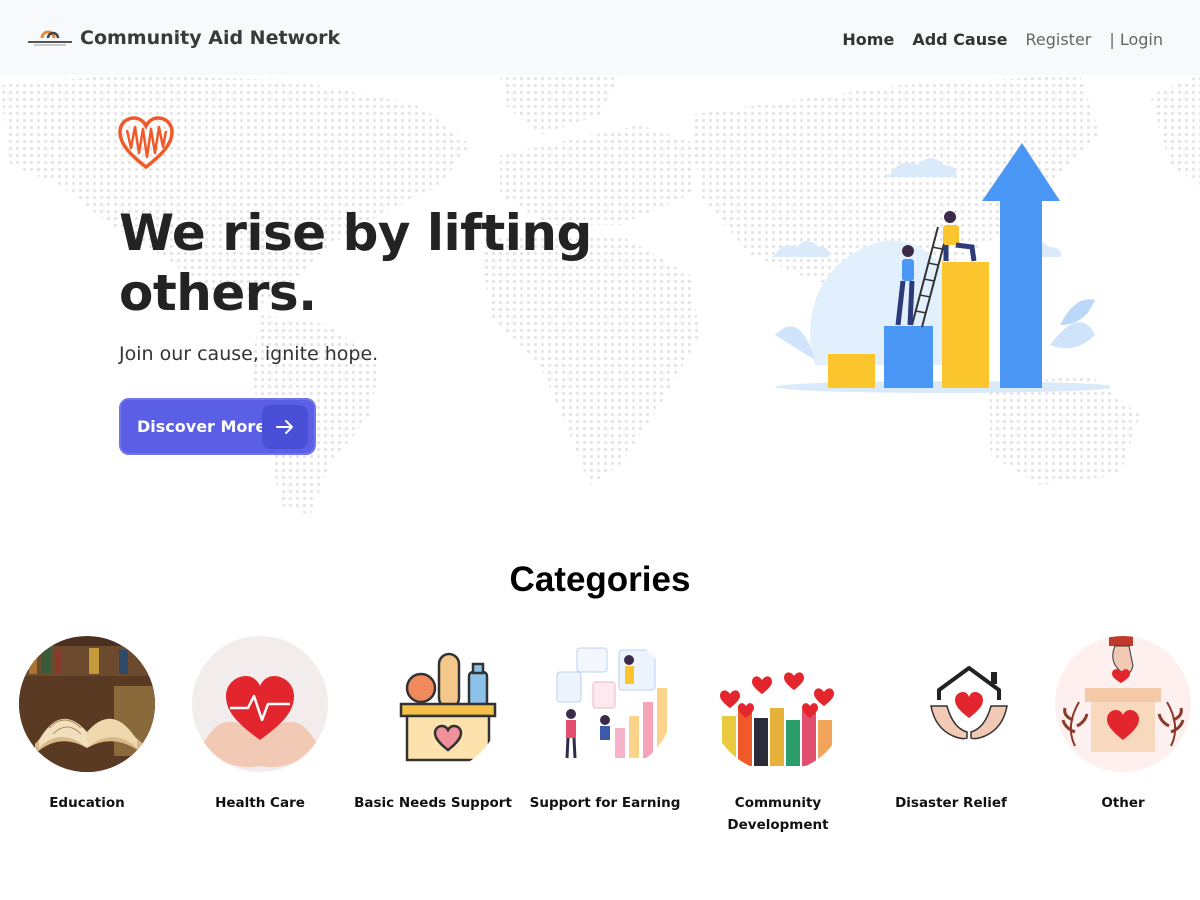 This screenshot has height=900, width=1200. What do you see at coordinates (1123, 803) in the screenshot?
I see `category-label: Other` at bounding box center [1123, 803].